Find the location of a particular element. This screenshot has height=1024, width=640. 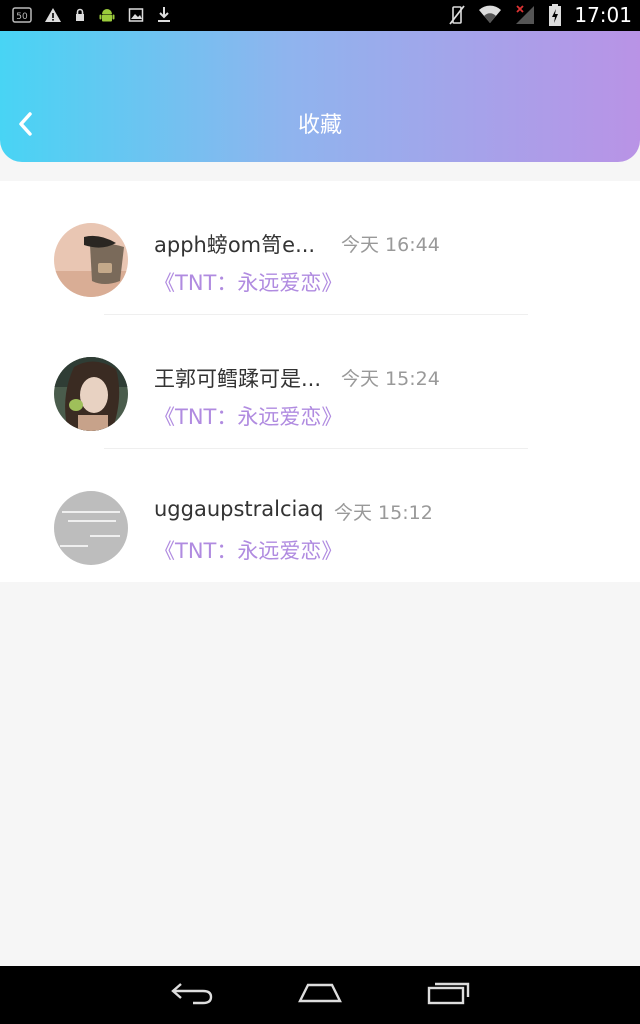

status-time: 17:01 is located at coordinates (603, 15).